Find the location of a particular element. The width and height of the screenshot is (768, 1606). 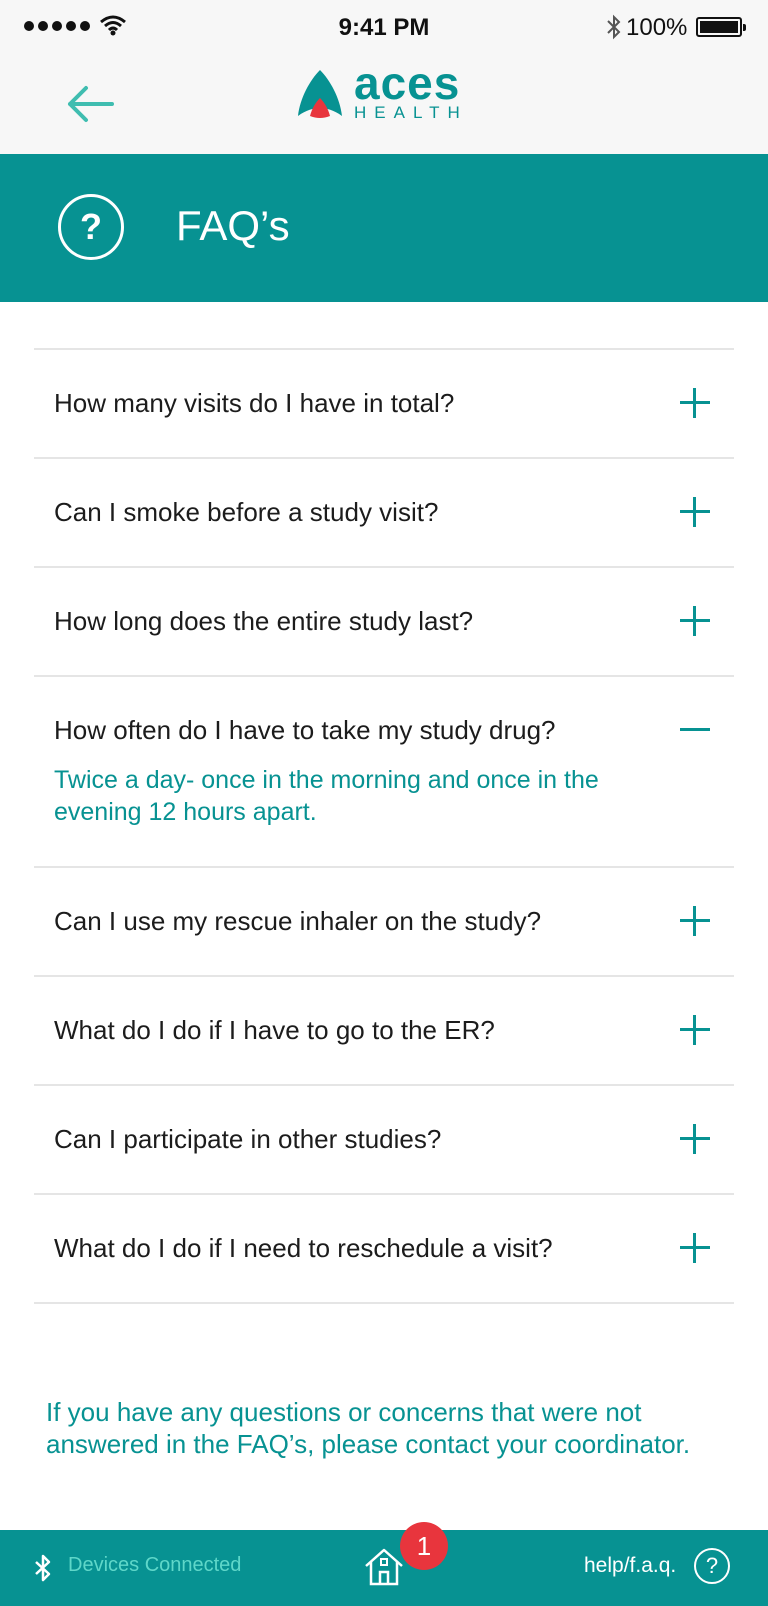

faq-question-row: How many visits do I have in total? is located at coordinates (384, 403).